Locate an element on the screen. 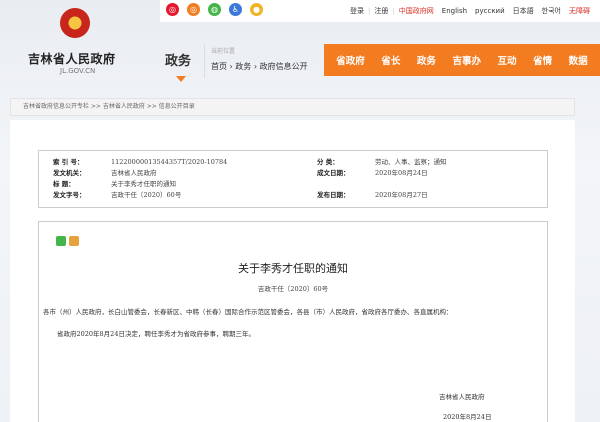 The height and width of the screenshot is (422, 600). title-value: 关于李秀才任职的通知 is located at coordinates (143, 184).